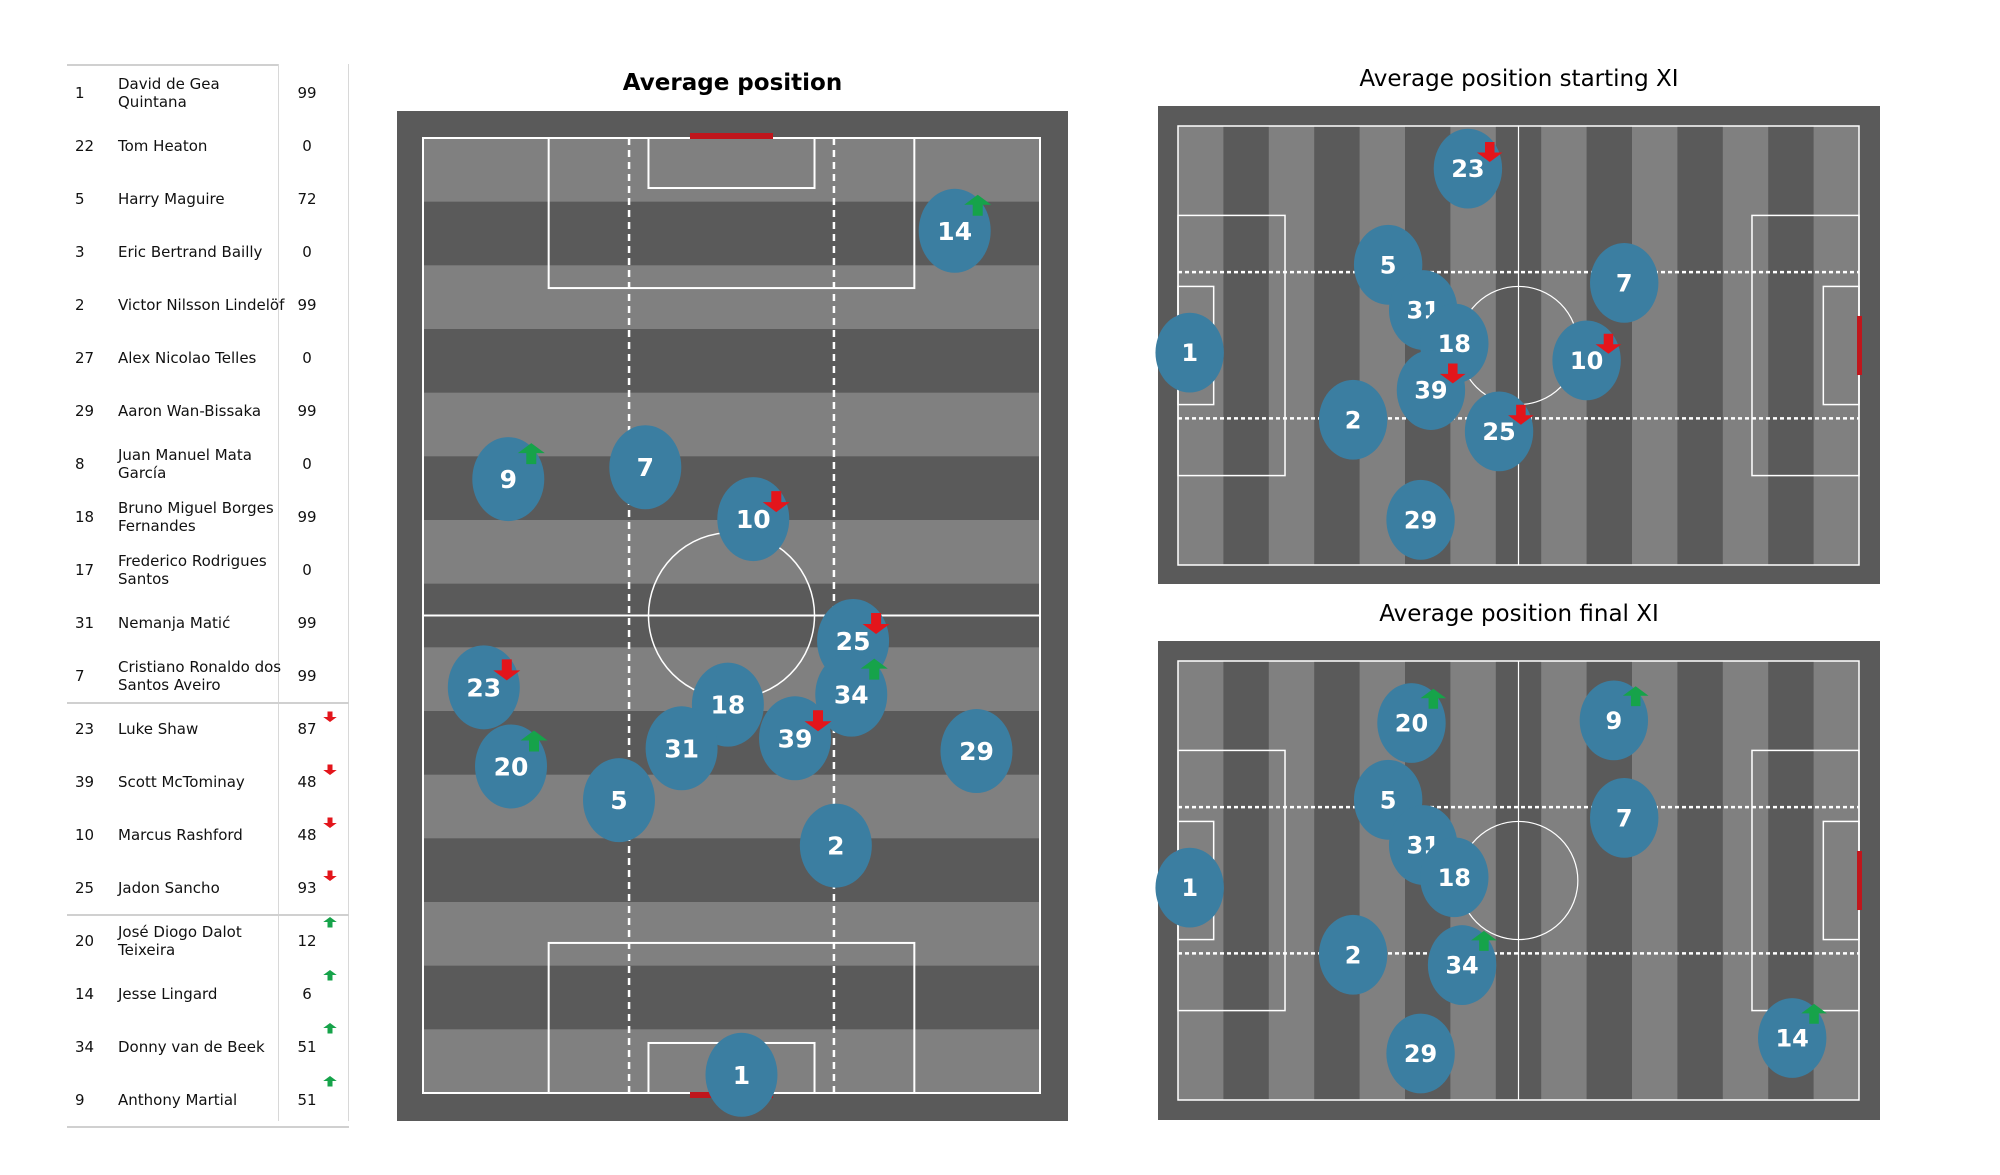  Describe the element at coordinates (1859, 880) in the screenshot. I see `goal-right` at that location.